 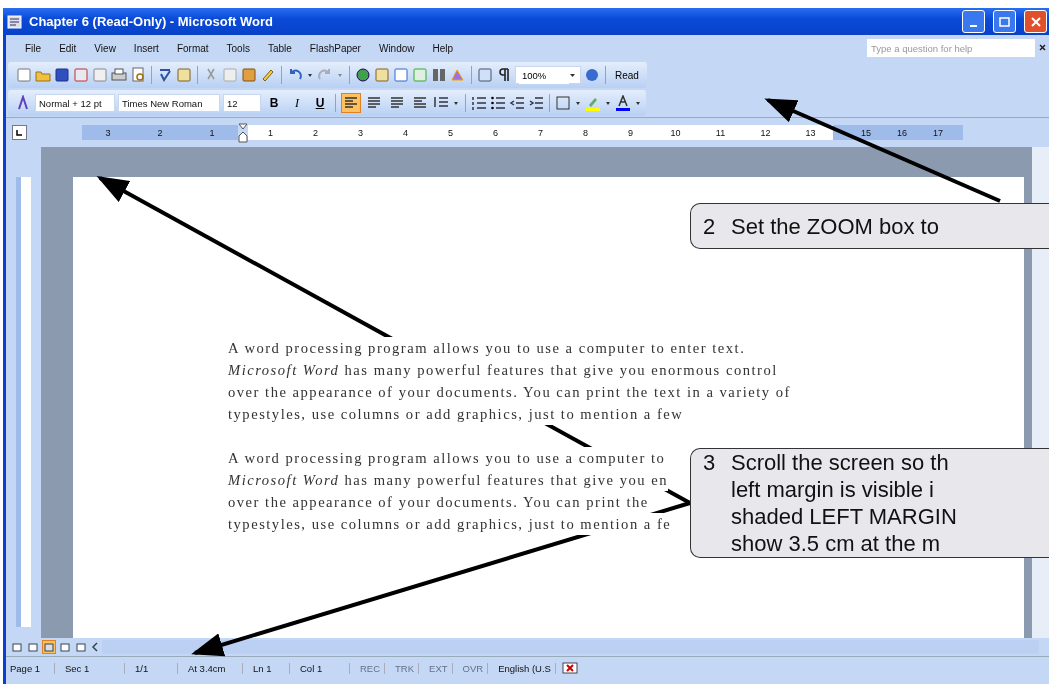 What do you see at coordinates (439, 668) in the screenshot?
I see `status-item: EXT` at bounding box center [439, 668].